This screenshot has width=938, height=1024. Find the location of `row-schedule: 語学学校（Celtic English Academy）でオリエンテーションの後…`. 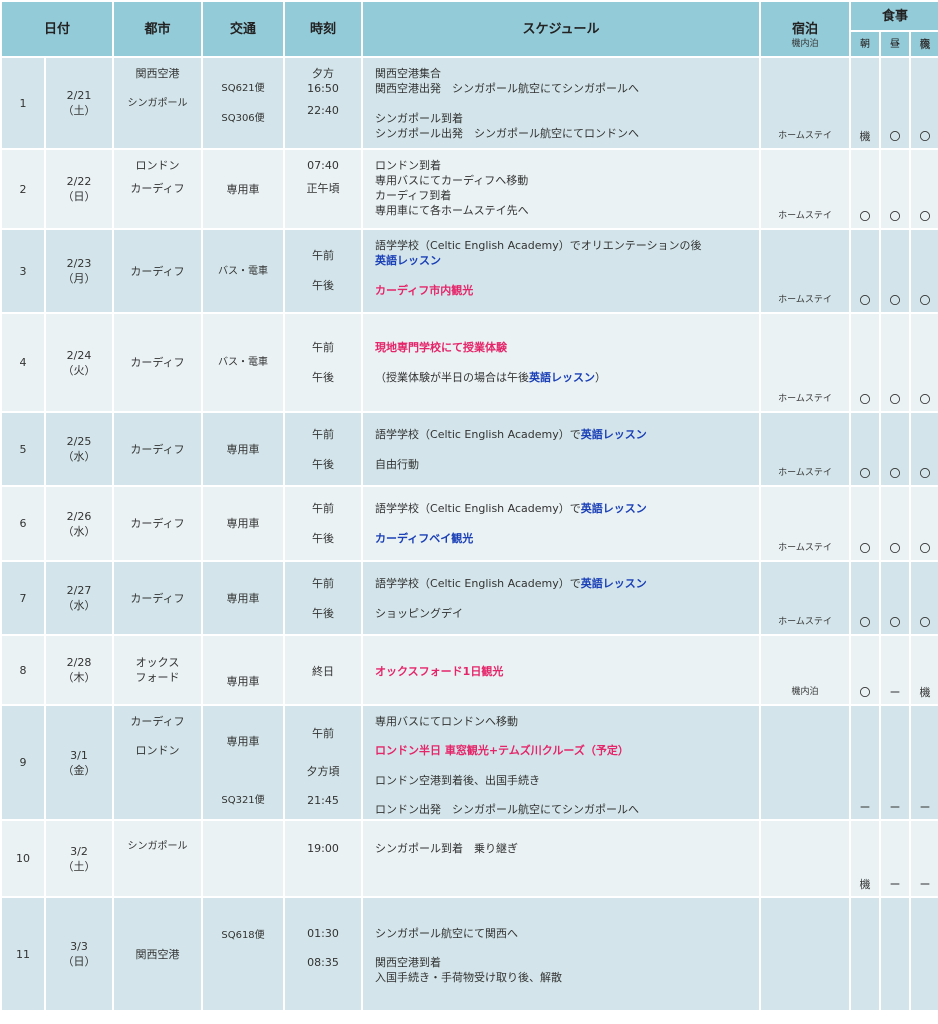

row-schedule: 語学学校（Celtic English Academy）でオリエンテーションの後… is located at coordinates (561, 271).